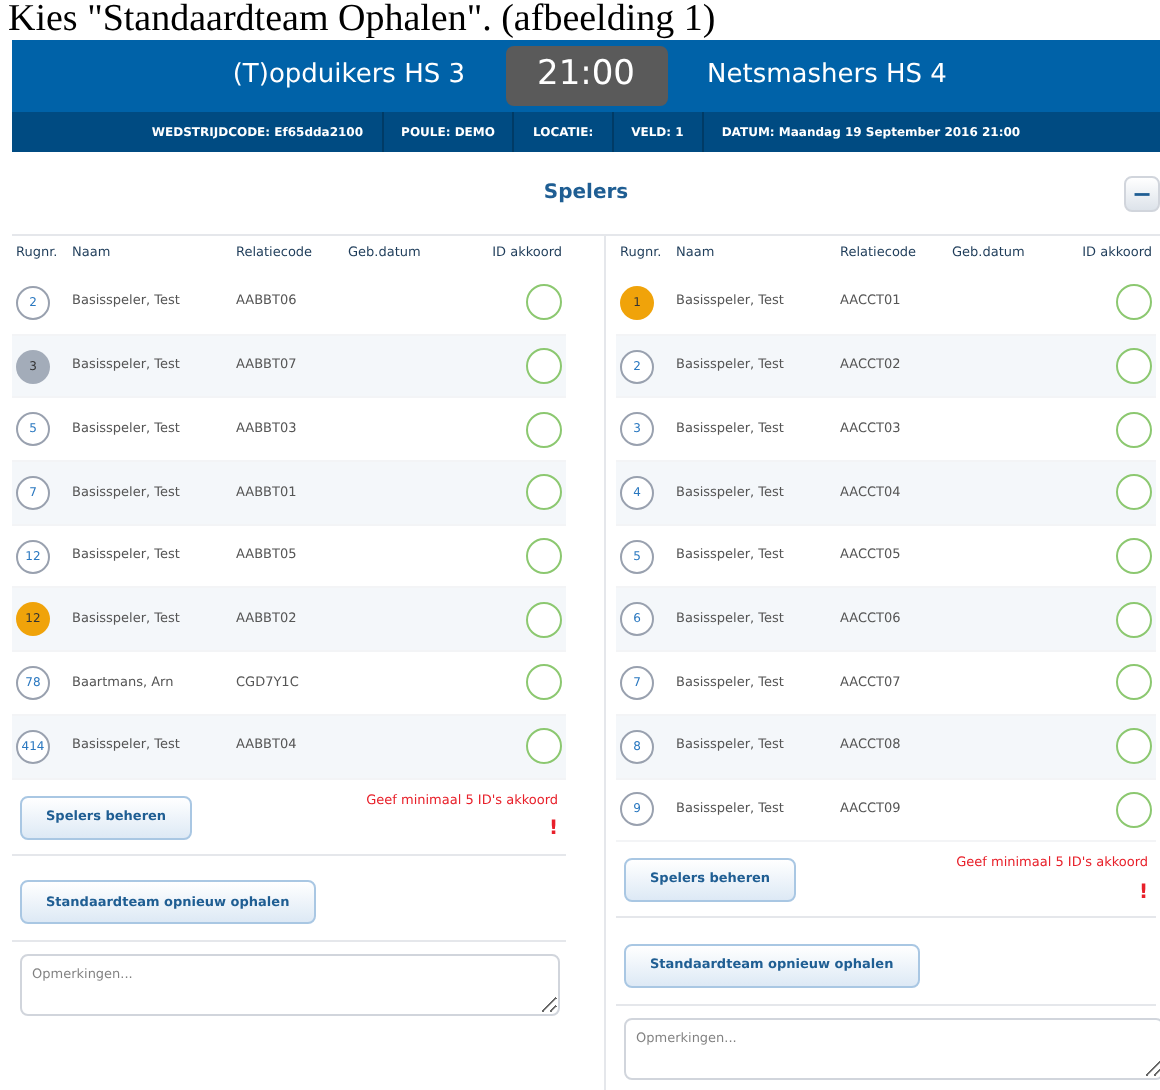 The width and height of the screenshot is (1160, 1090). Describe the element at coordinates (347, 76) in the screenshot. I see `home-team: (T)opduikers HS 3` at that location.